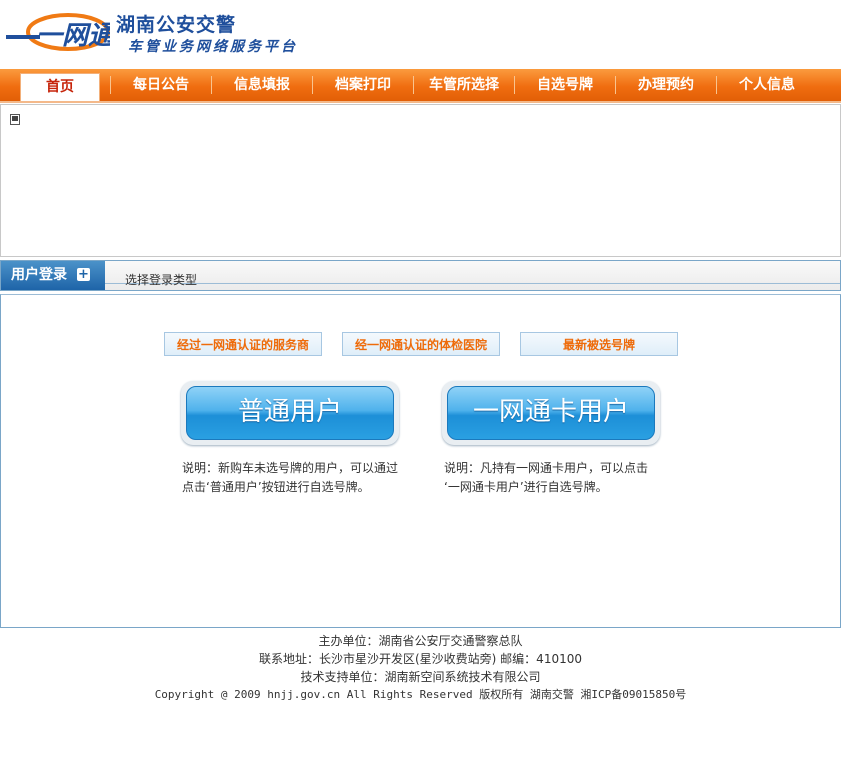 Image resolution: width=841 pixels, height=765 pixels. I want to click on panel-divider, so click(472, 283).